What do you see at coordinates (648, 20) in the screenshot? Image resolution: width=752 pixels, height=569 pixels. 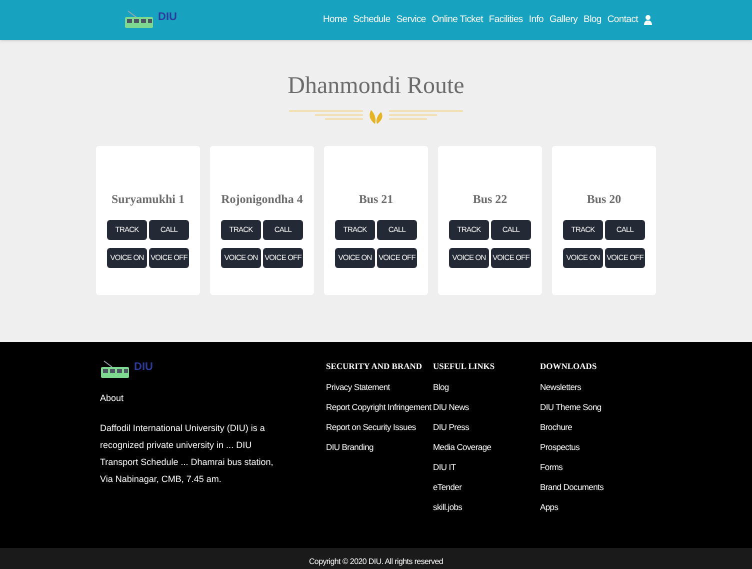 I see `user-icon` at bounding box center [648, 20].